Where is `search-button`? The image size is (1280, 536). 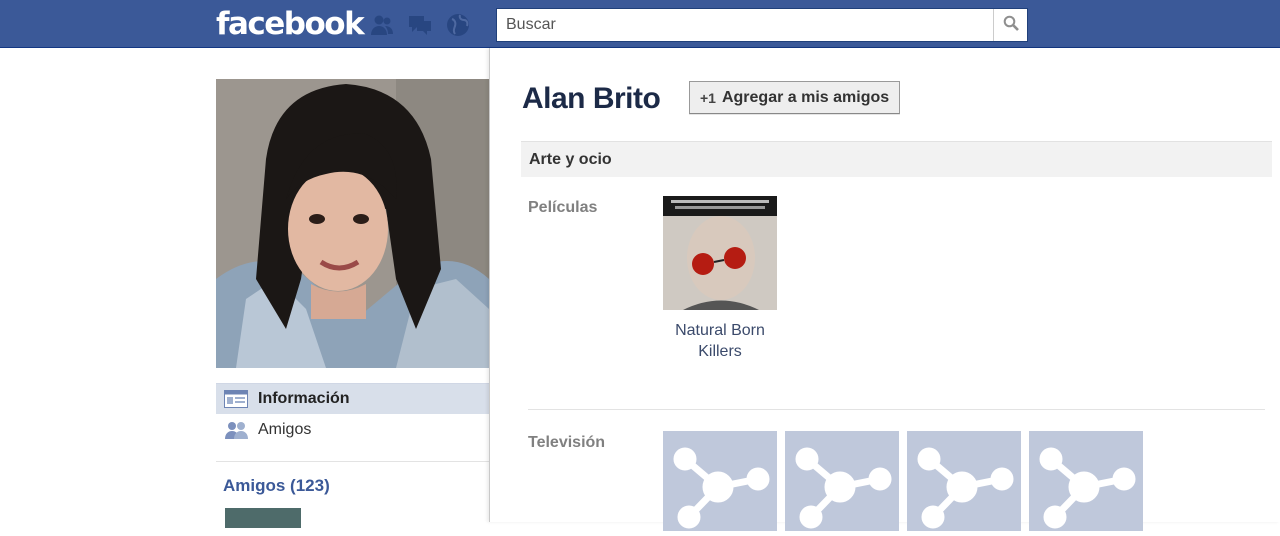 search-button is located at coordinates (1010, 25).